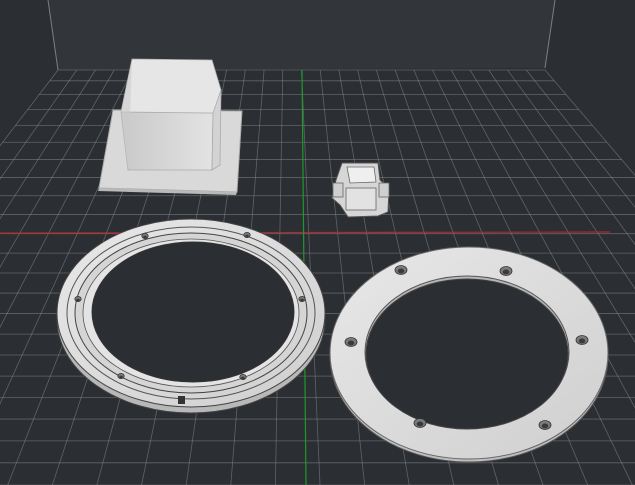 This screenshot has width=635, height=485. What do you see at coordinates (305, 232) in the screenshot?
I see `x-axis-line` at bounding box center [305, 232].